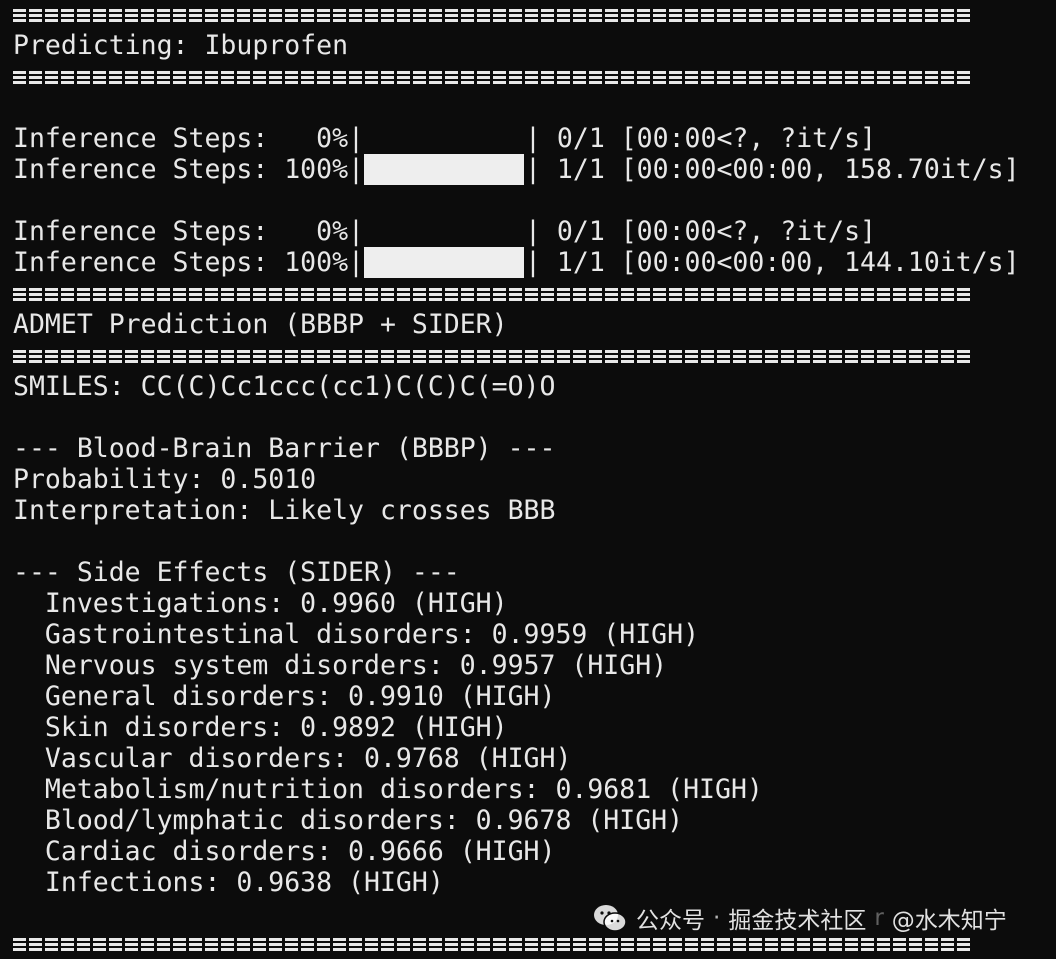  I want to click on progress-label-1: Inference Steps: 0%|, so click(188, 138).